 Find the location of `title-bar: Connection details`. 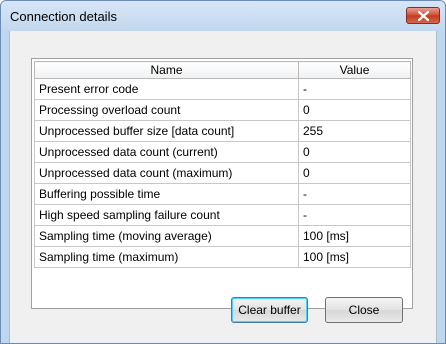

title-bar: Connection details is located at coordinates (223, 16).